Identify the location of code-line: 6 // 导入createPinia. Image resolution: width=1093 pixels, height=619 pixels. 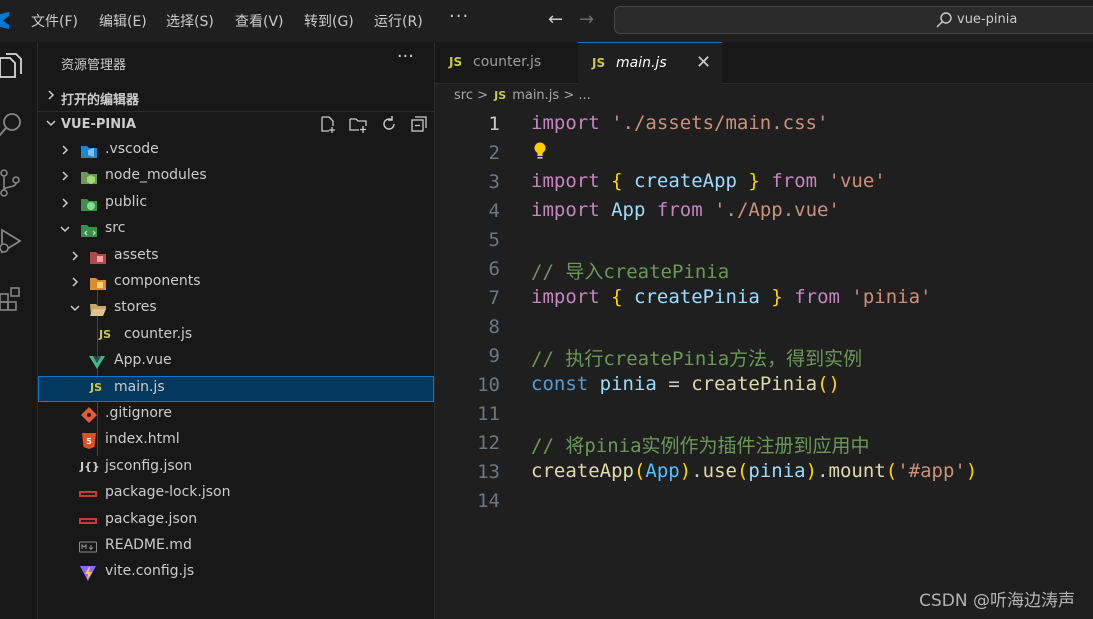
(764, 269).